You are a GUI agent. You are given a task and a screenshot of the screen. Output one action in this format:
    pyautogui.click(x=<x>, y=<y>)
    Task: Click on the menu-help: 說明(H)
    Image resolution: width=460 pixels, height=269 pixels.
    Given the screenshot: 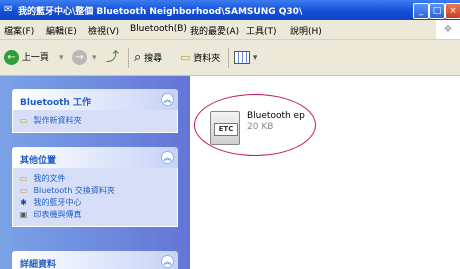 What is the action you would take?
    pyautogui.click(x=306, y=30)
    